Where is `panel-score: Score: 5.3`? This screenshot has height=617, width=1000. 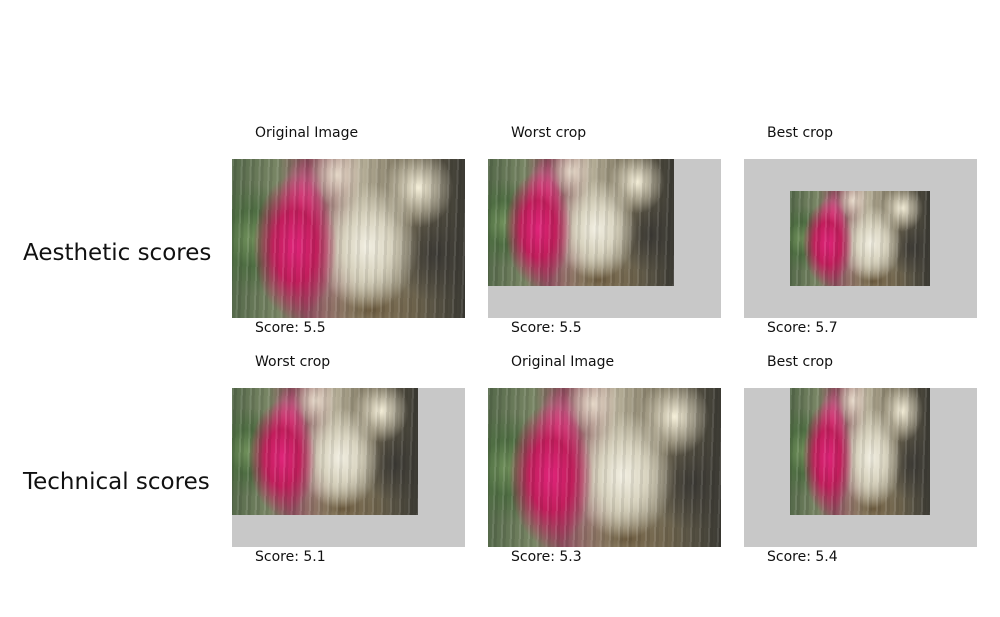
panel-score: Score: 5.3 is located at coordinates (546, 557).